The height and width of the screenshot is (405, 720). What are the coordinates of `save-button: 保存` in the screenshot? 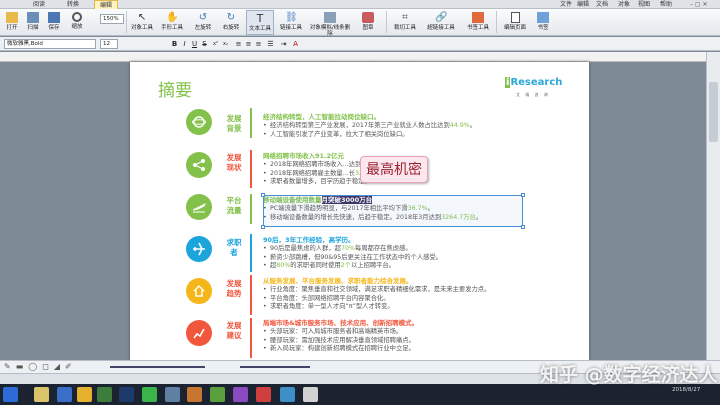 It's located at (54, 22).